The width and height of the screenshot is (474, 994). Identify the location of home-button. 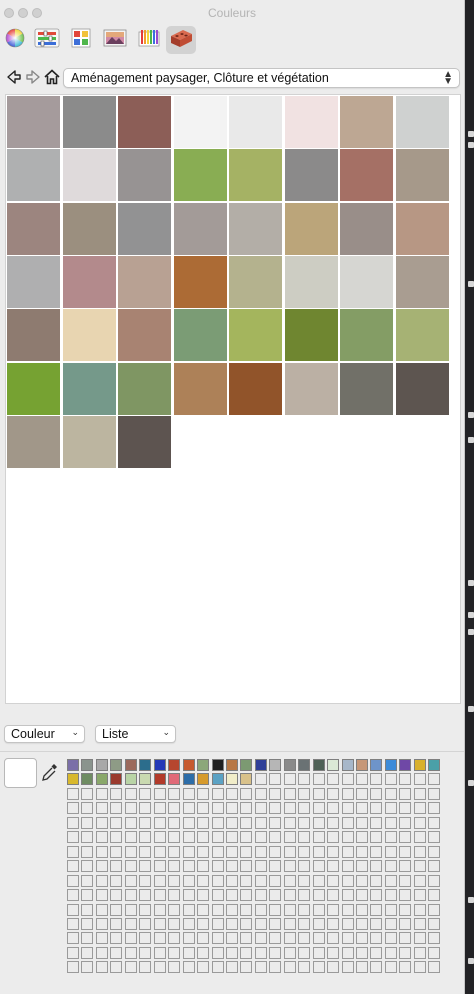
(52, 77).